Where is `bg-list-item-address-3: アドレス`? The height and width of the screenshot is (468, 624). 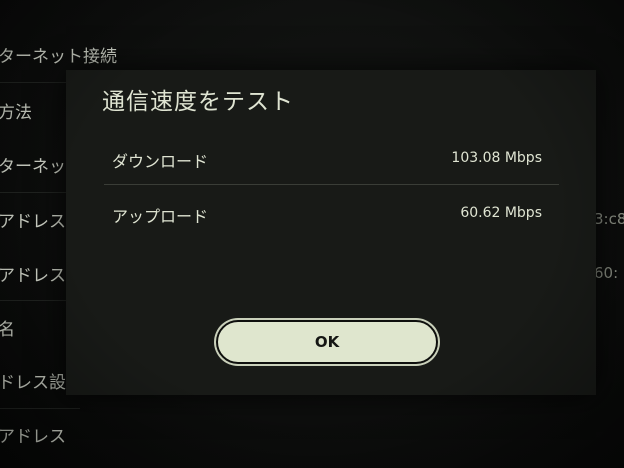 bg-list-item-address-3: アドレス is located at coordinates (33, 434).